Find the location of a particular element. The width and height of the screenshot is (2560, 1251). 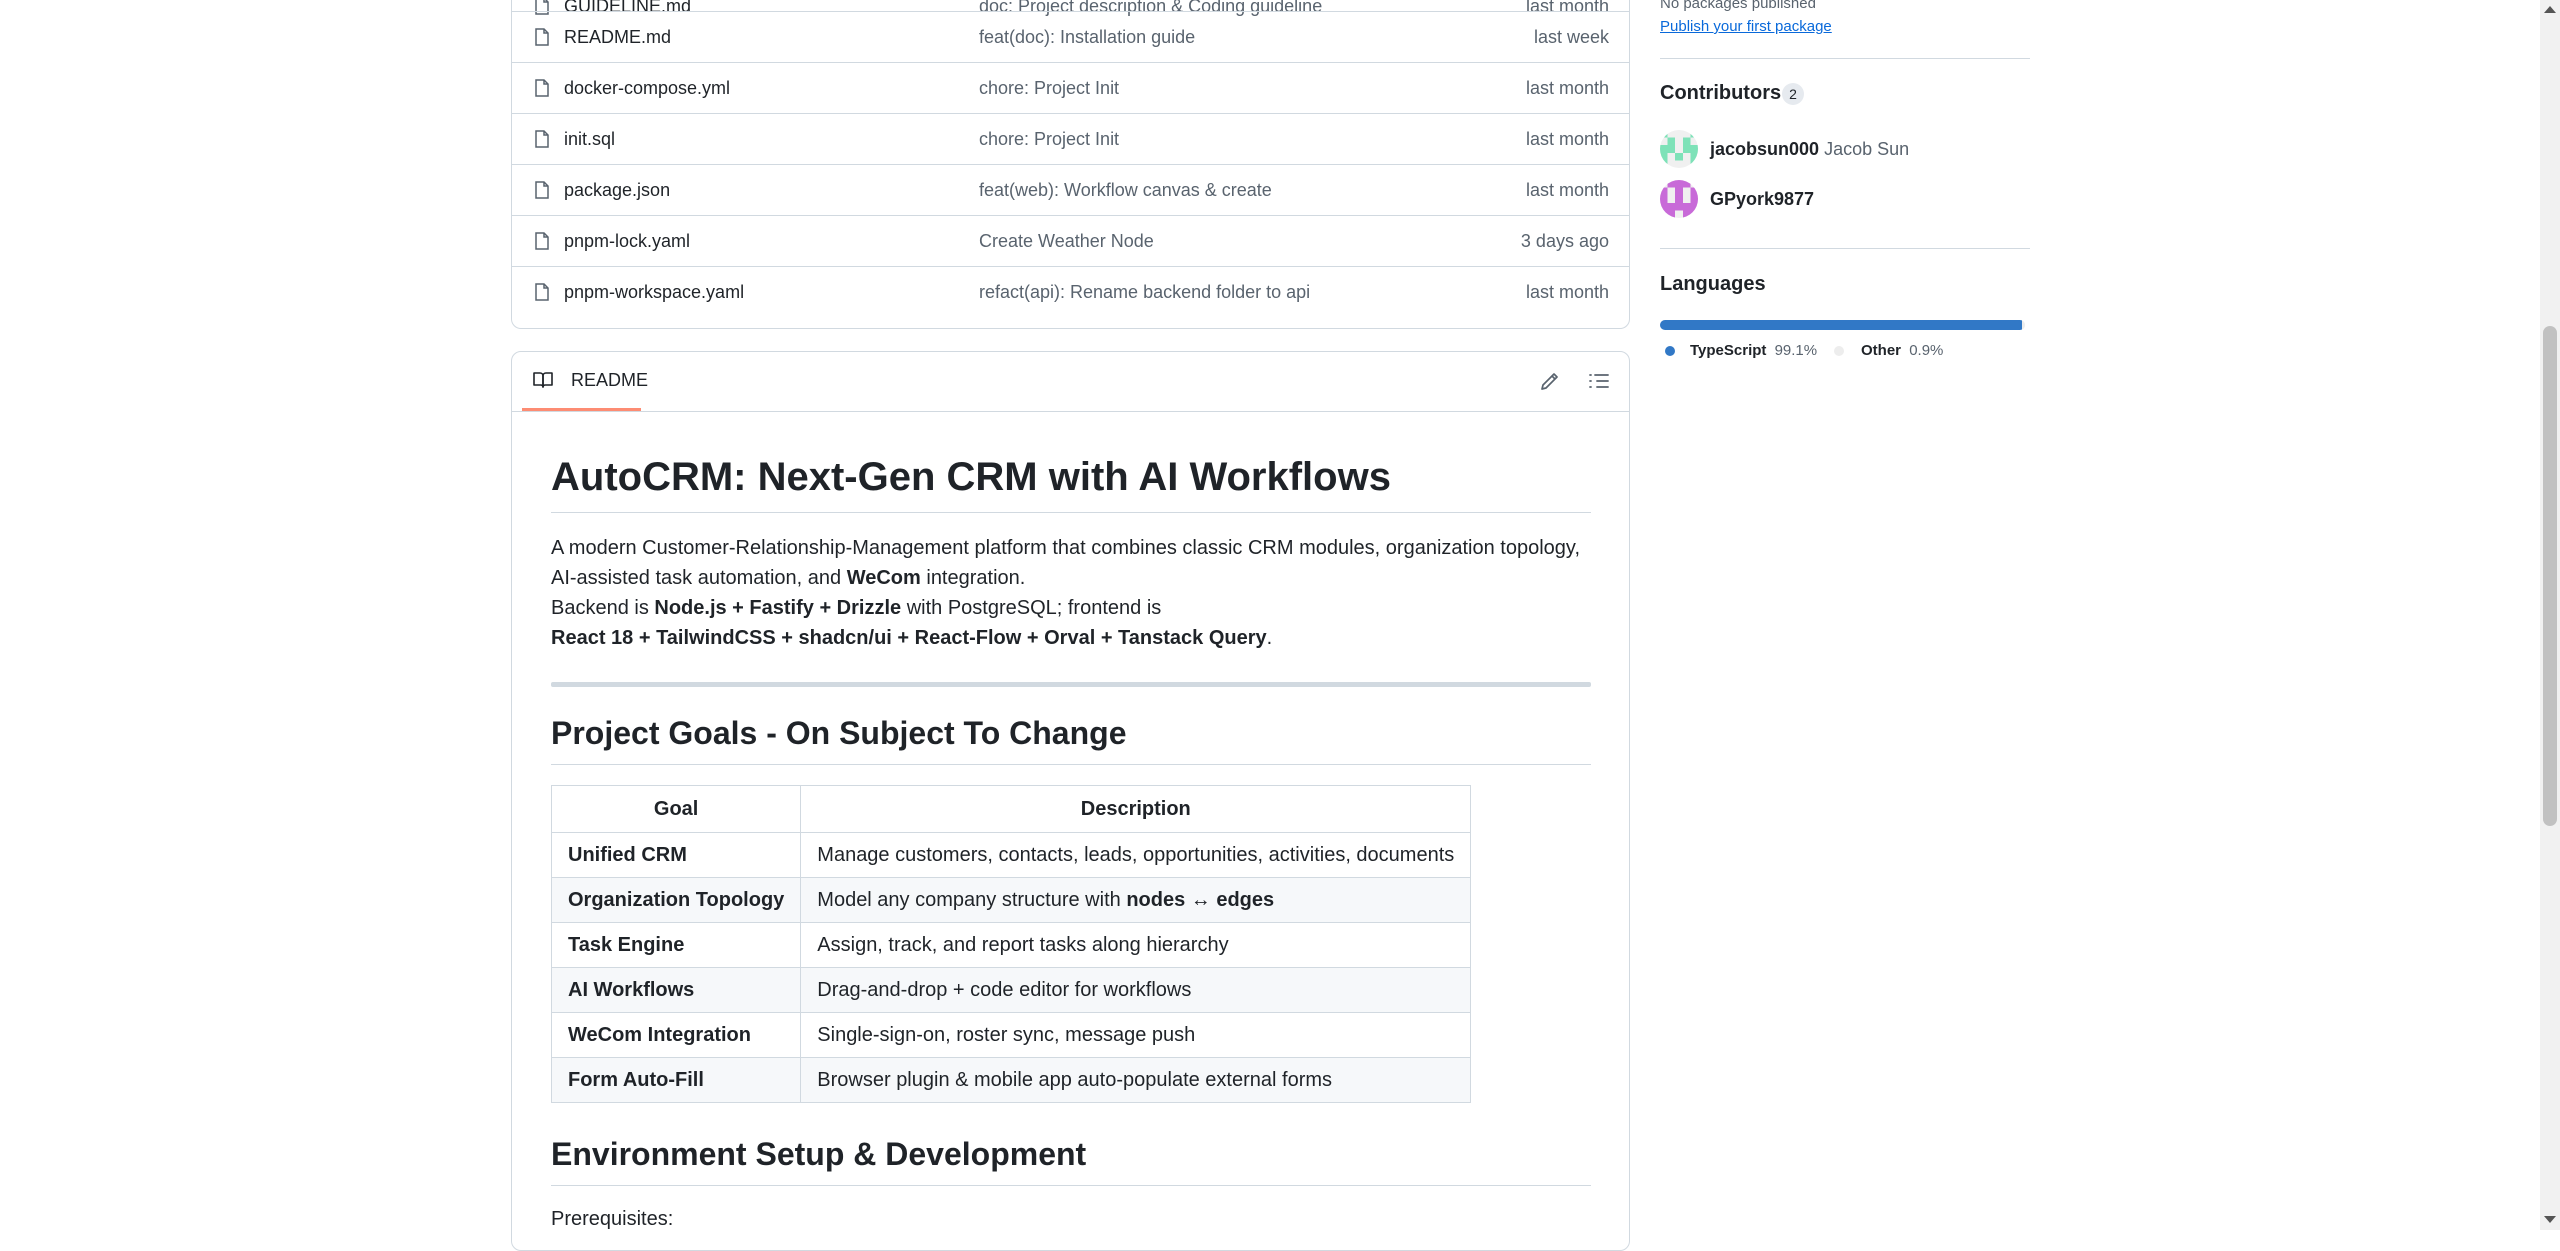

file-name: package.json is located at coordinates (617, 190).